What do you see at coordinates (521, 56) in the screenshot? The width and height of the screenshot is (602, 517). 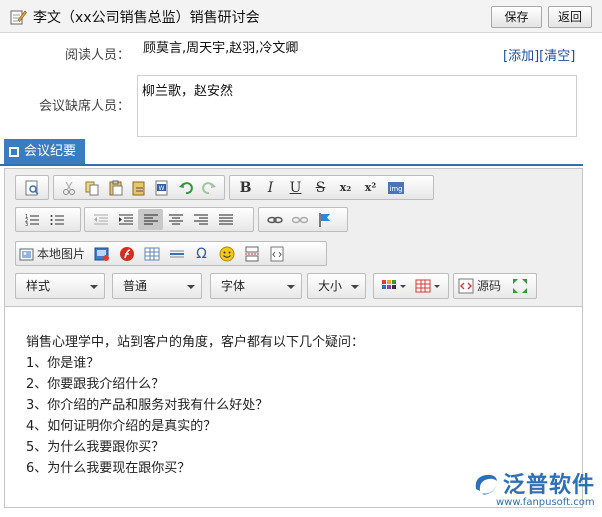 I see `add-reader-link: [添加]` at bounding box center [521, 56].